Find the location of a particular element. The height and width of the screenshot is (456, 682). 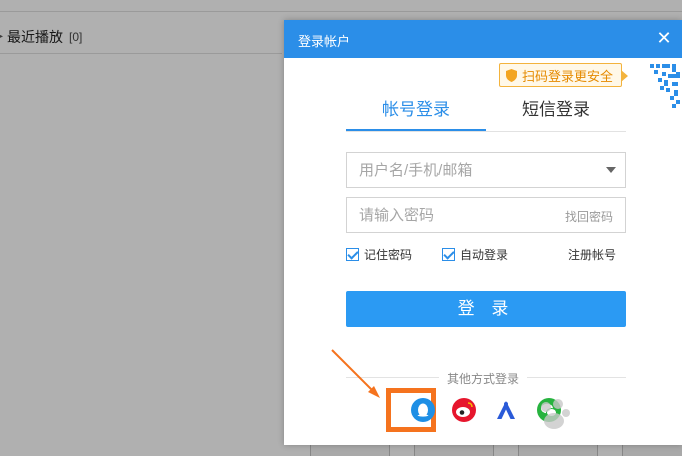

username-input is located at coordinates (486, 170).